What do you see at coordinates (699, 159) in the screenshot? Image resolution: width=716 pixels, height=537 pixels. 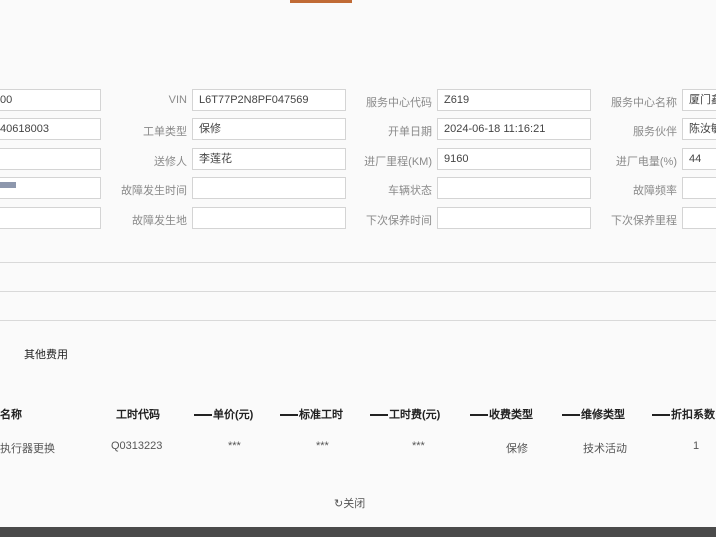 I see `battery-field: 44` at bounding box center [699, 159].